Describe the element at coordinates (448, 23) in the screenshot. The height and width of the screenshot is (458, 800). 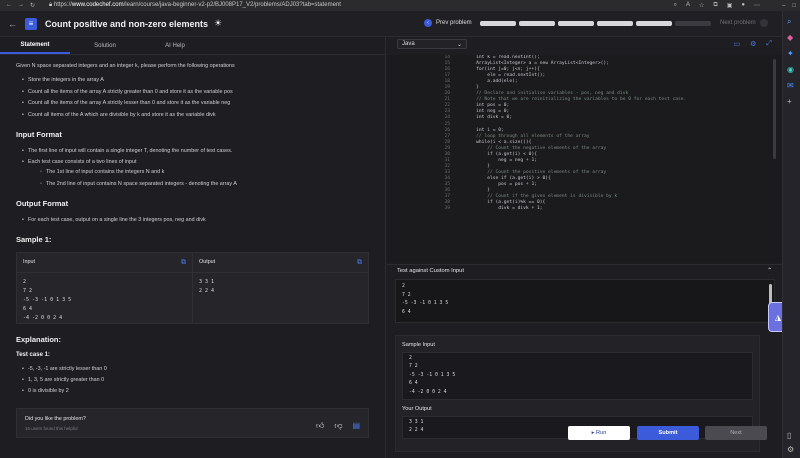
I see `prev-problem-button: ‹ Prev problem` at that location.